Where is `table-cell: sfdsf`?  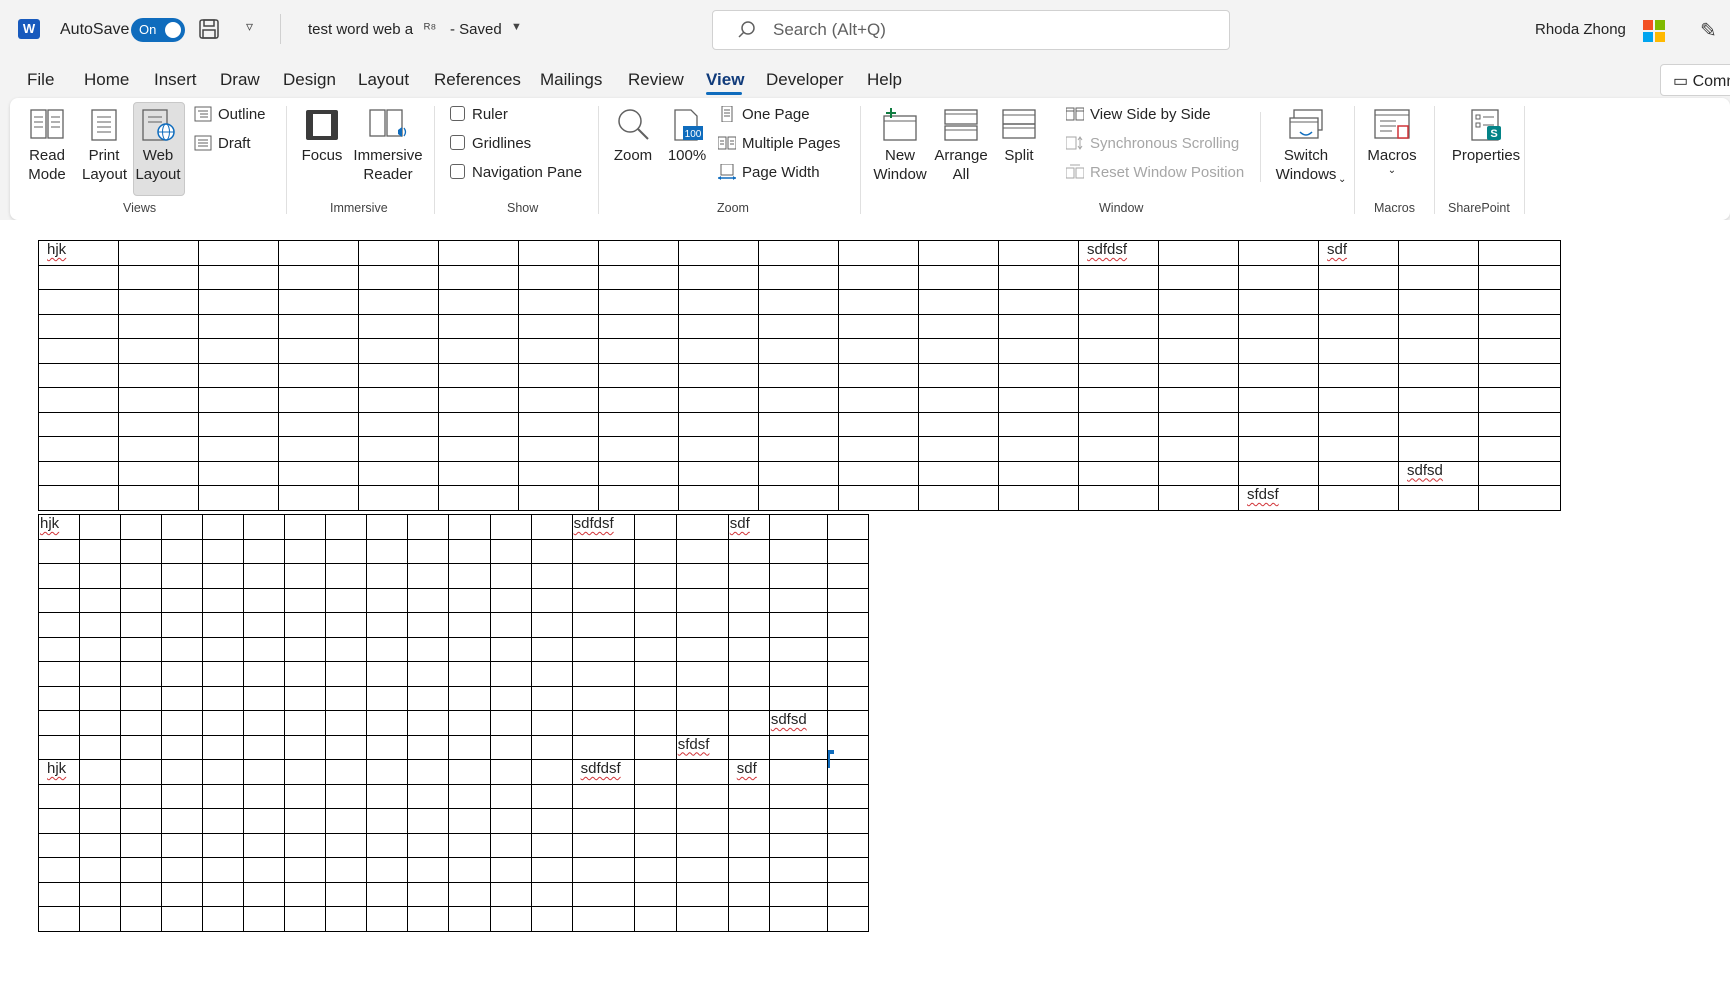
table-cell: sfdsf is located at coordinates (1278, 498).